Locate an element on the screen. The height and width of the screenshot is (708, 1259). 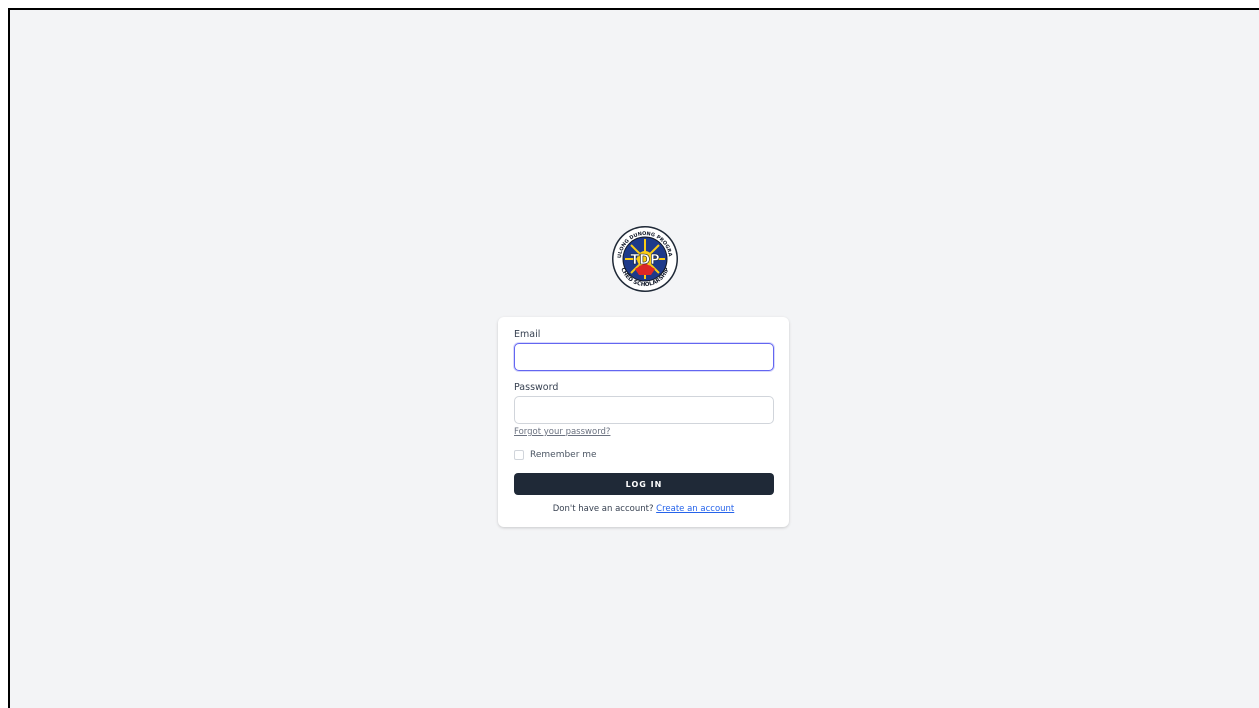
remember-me: Remember me is located at coordinates (555, 455).